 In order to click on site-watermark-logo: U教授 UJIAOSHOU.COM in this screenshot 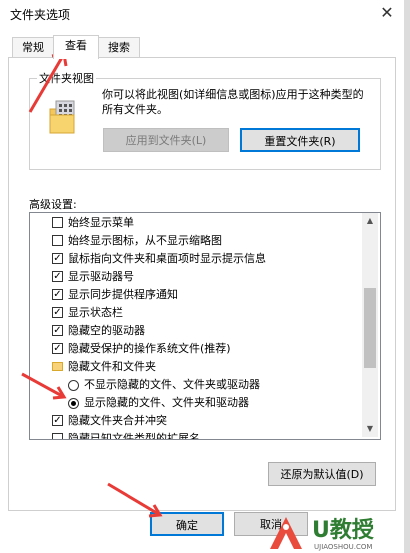, I will do `click(337, 531)`.